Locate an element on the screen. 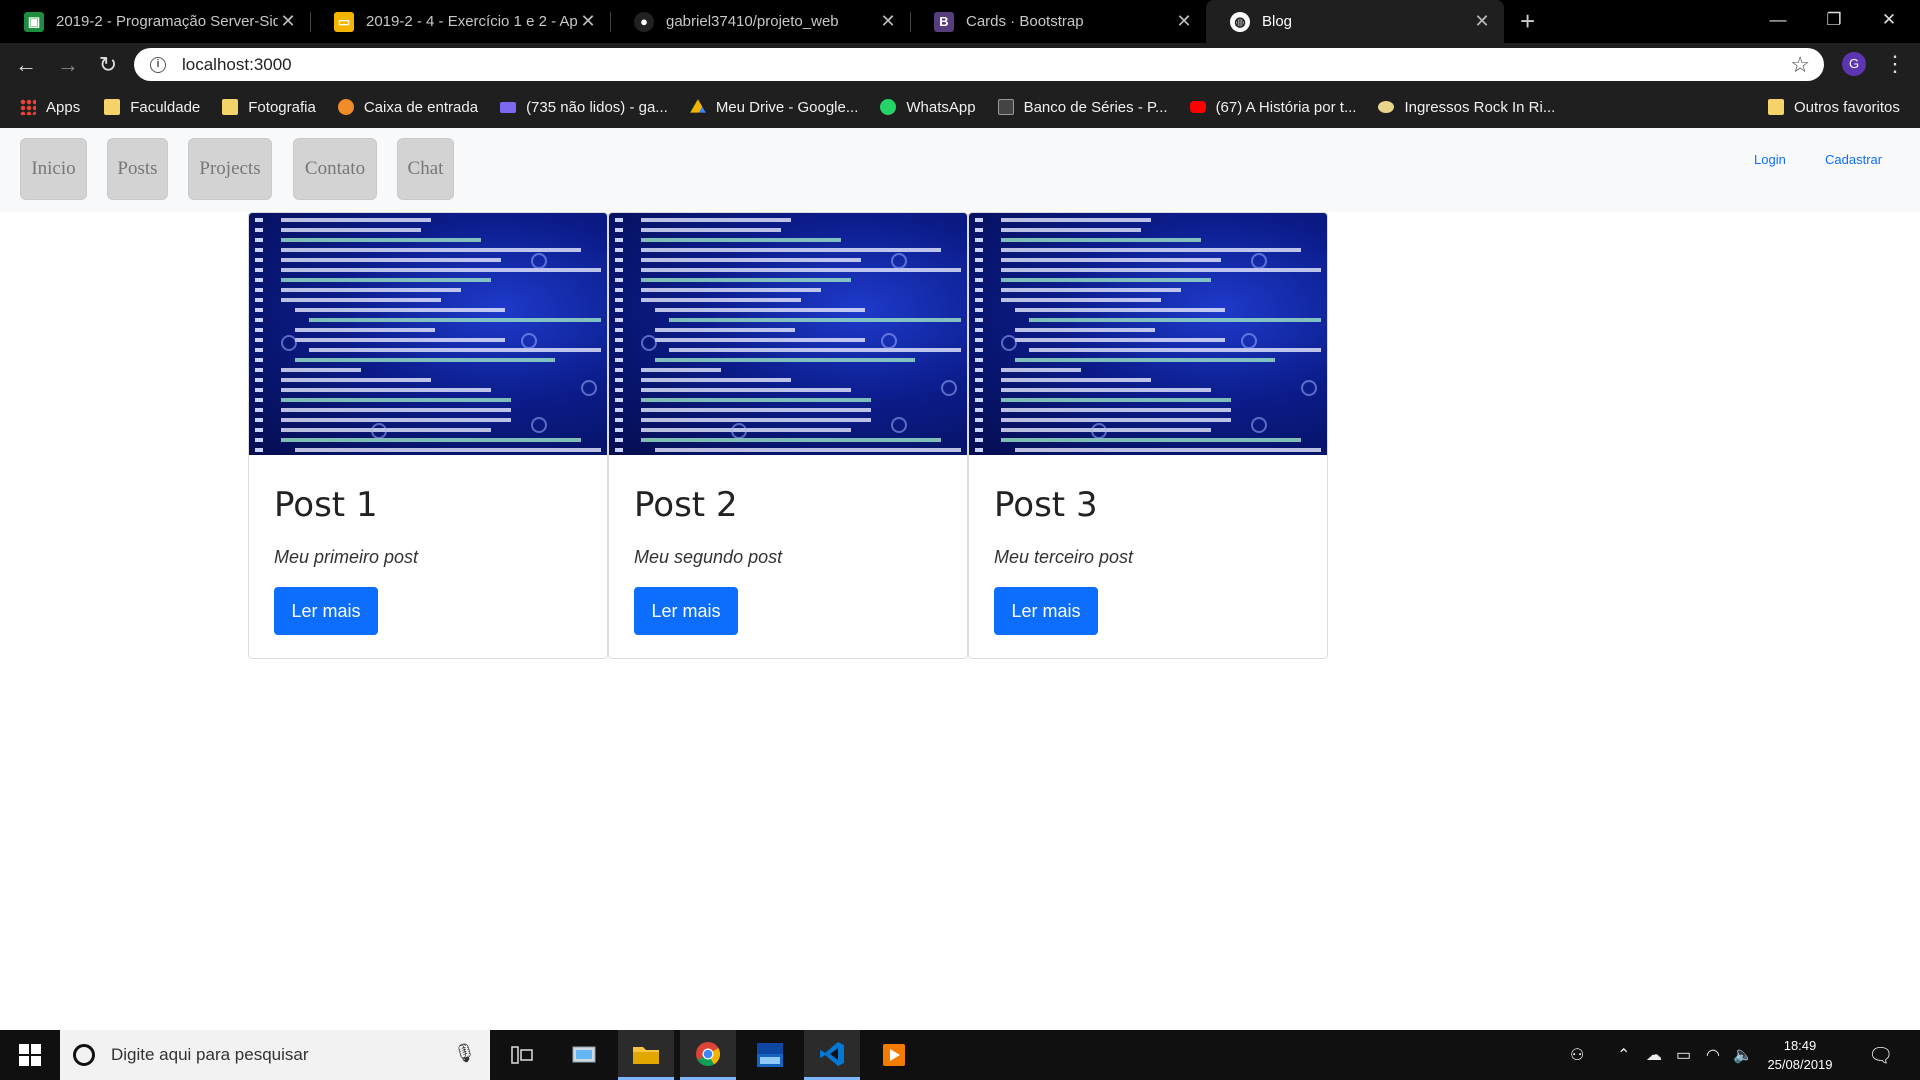 The image size is (1920, 1080). task-view-icon is located at coordinates (522, 1055).